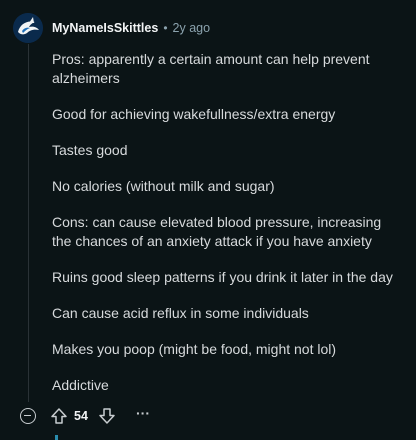  Describe the element at coordinates (28, 223) in the screenshot. I see `thread-line` at that location.